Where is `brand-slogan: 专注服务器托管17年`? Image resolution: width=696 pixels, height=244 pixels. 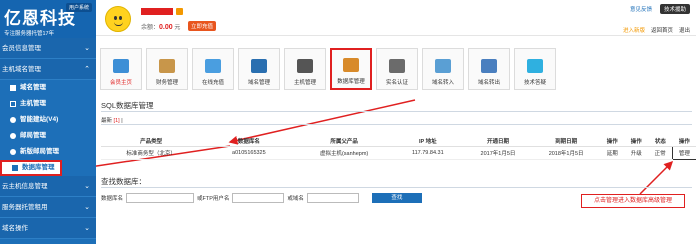
brand-slogan: 专注服务器托管17年 is located at coordinates (29, 34).